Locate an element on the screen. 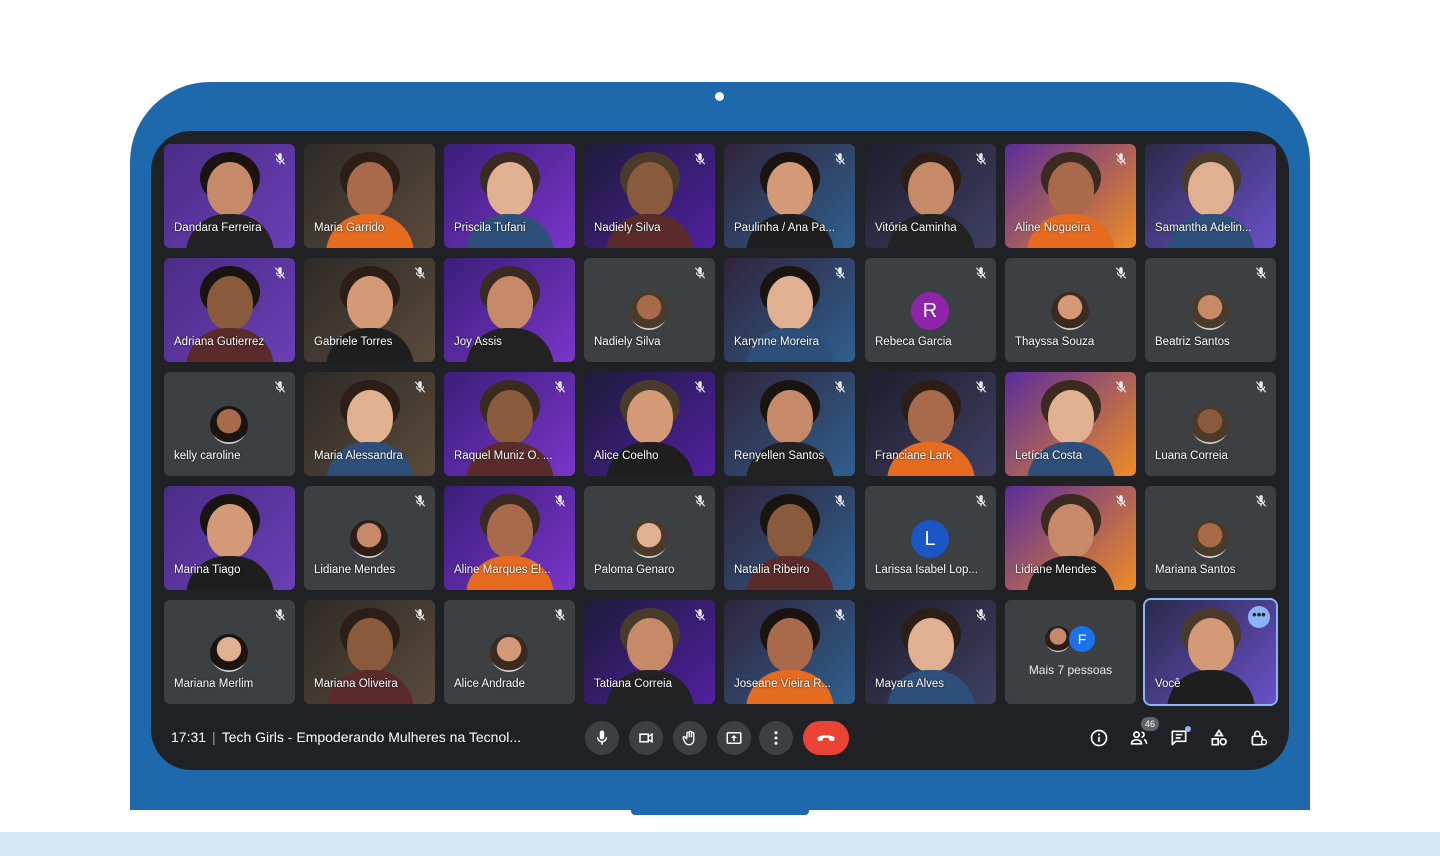 This screenshot has width=1440, height=856. present-button is located at coordinates (734, 738).